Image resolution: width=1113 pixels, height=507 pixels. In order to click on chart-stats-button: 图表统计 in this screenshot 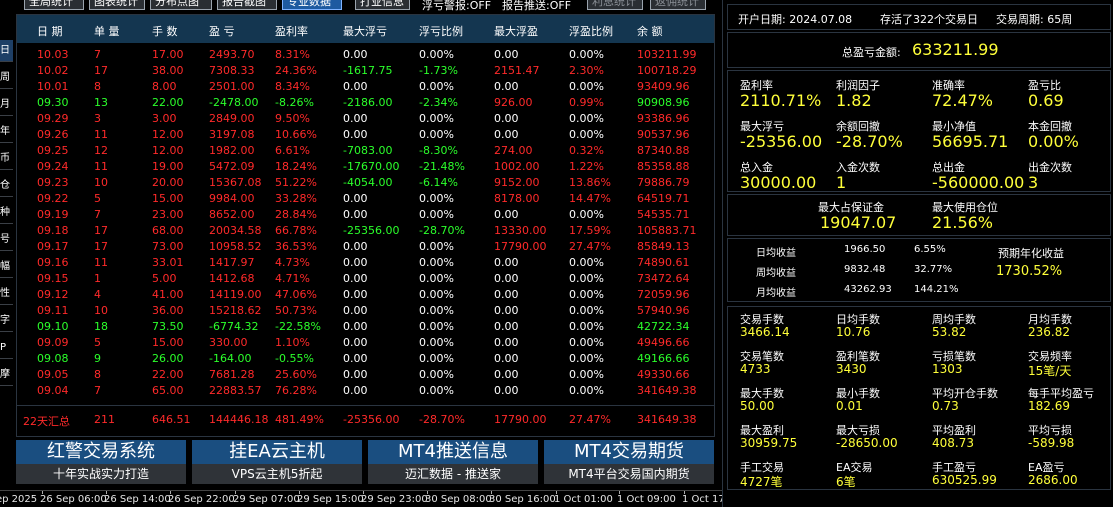, I will do `click(117, 5)`.